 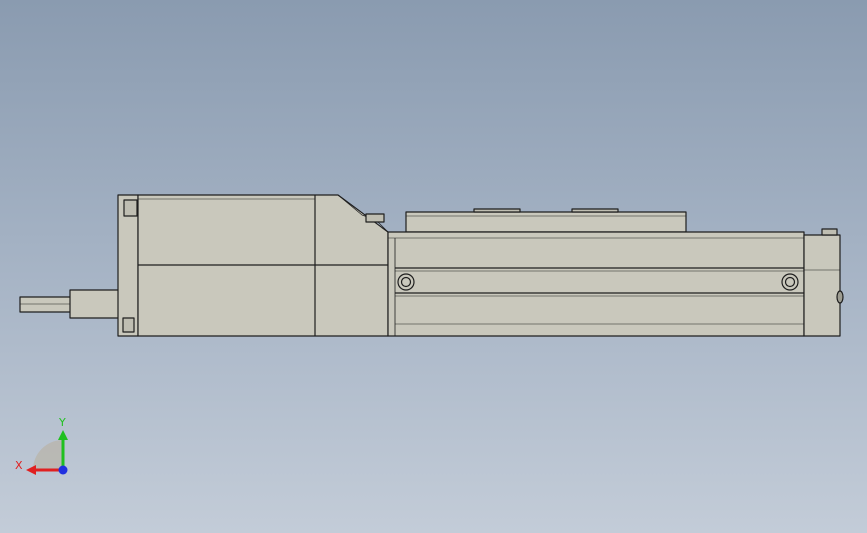 I want to click on end-plate-tab-top, so click(x=130, y=208).